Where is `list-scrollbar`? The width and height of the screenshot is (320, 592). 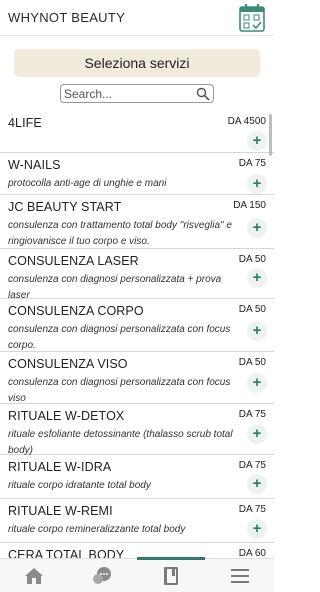
list-scrollbar is located at coordinates (270, 135).